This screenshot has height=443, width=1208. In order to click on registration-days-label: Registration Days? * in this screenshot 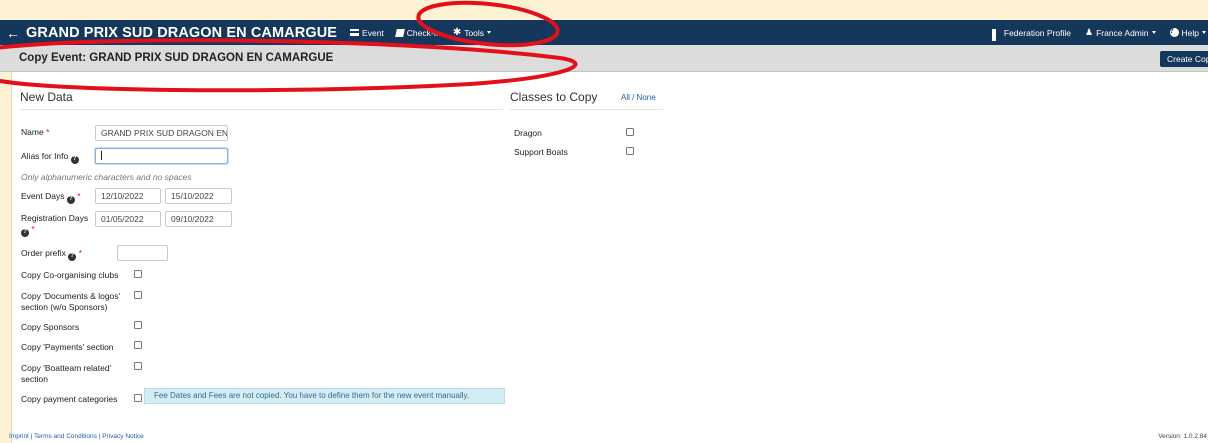, I will do `click(55, 225)`.